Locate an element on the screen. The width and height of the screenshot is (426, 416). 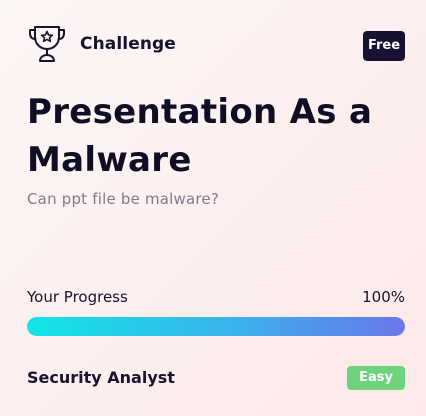
progress-label: Your Progress is located at coordinates (77, 297).